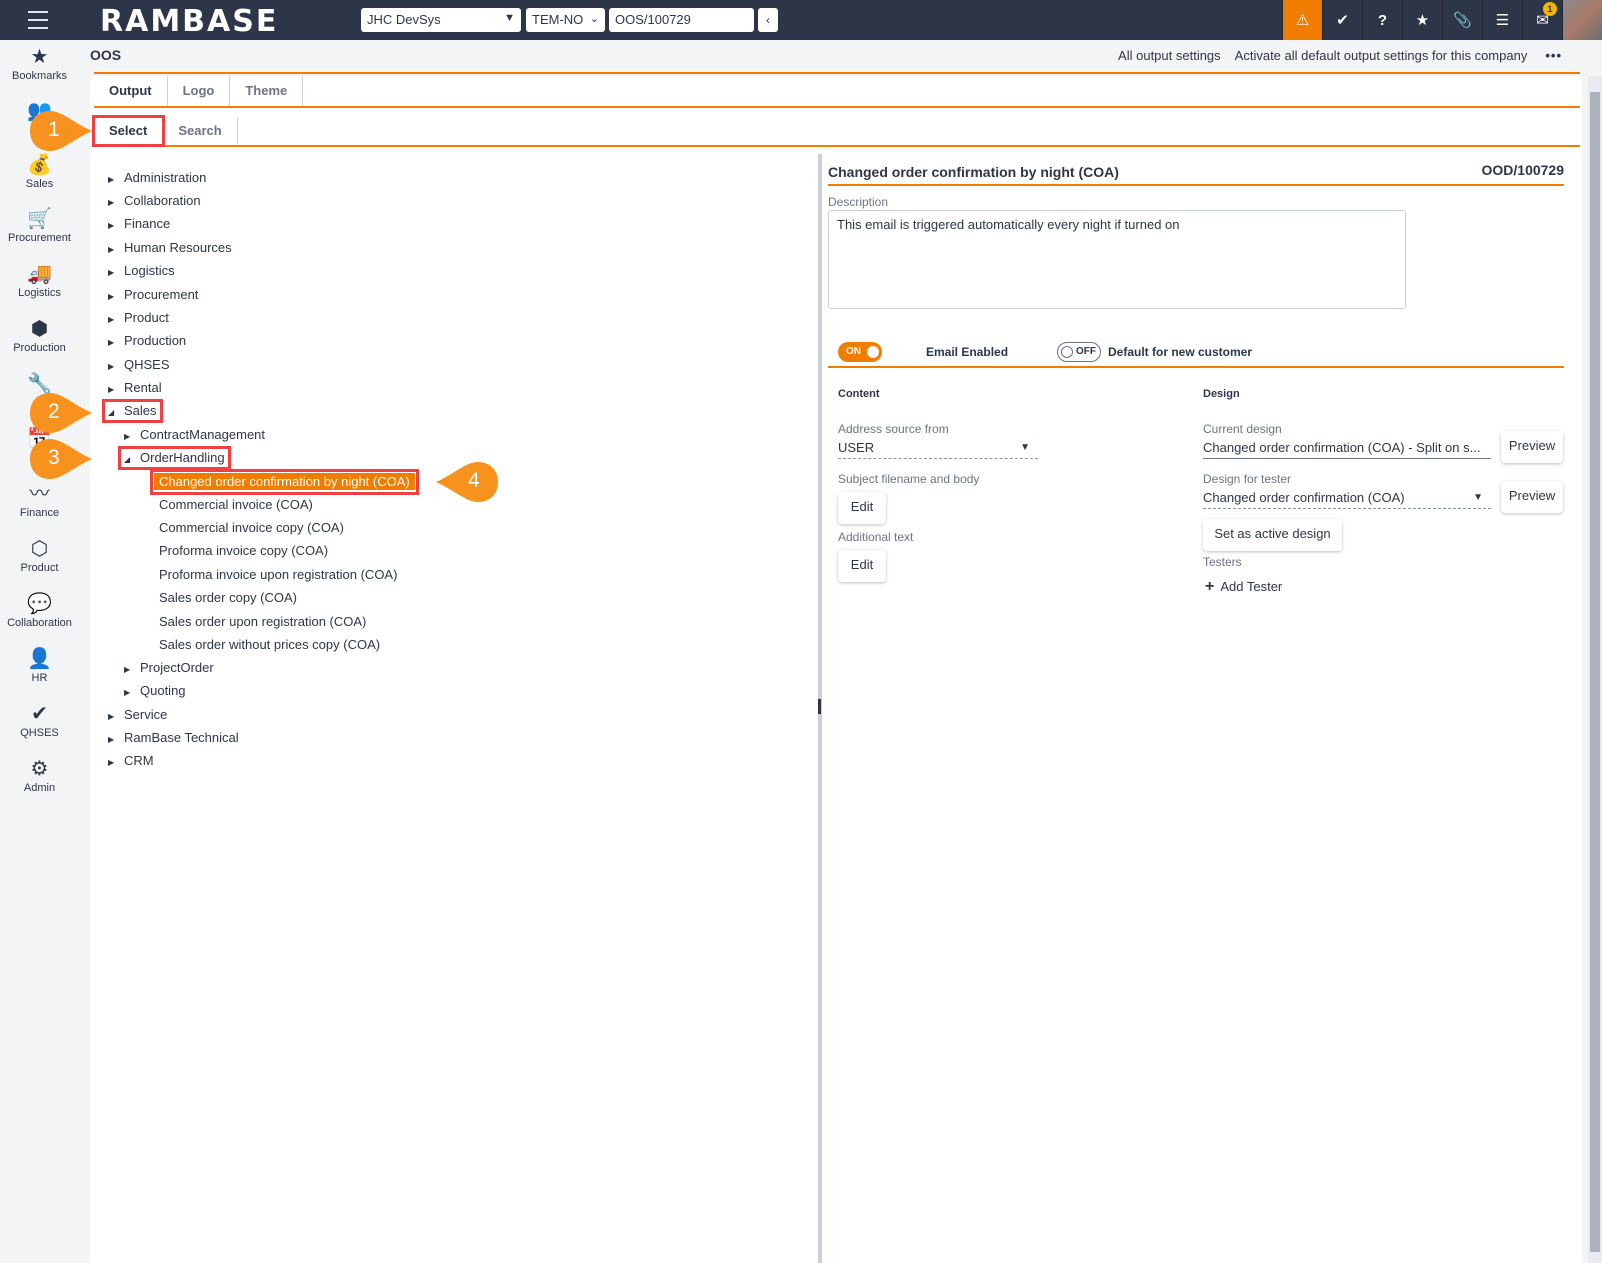  I want to click on nav-qhses: ✔ QHSES, so click(39, 721).